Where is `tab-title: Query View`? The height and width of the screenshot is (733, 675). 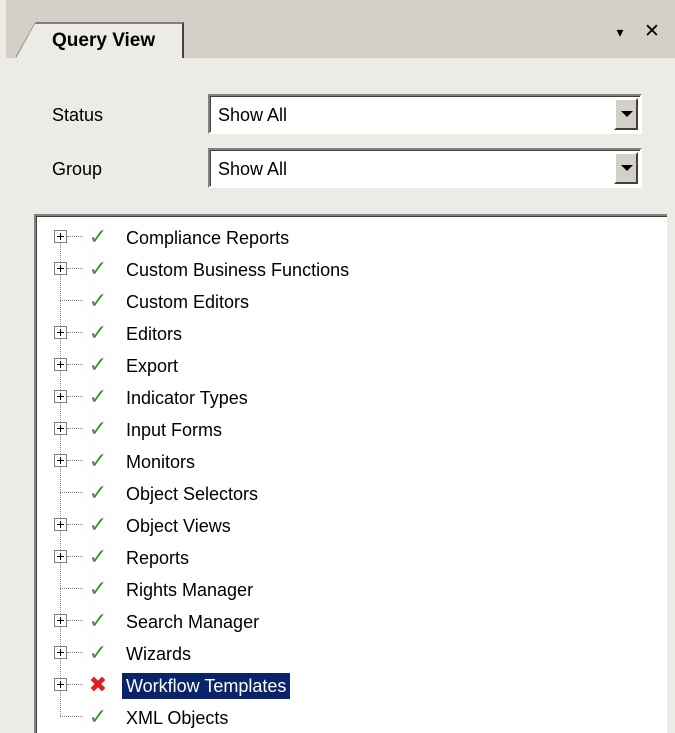
tab-title: Query View is located at coordinates (103, 41).